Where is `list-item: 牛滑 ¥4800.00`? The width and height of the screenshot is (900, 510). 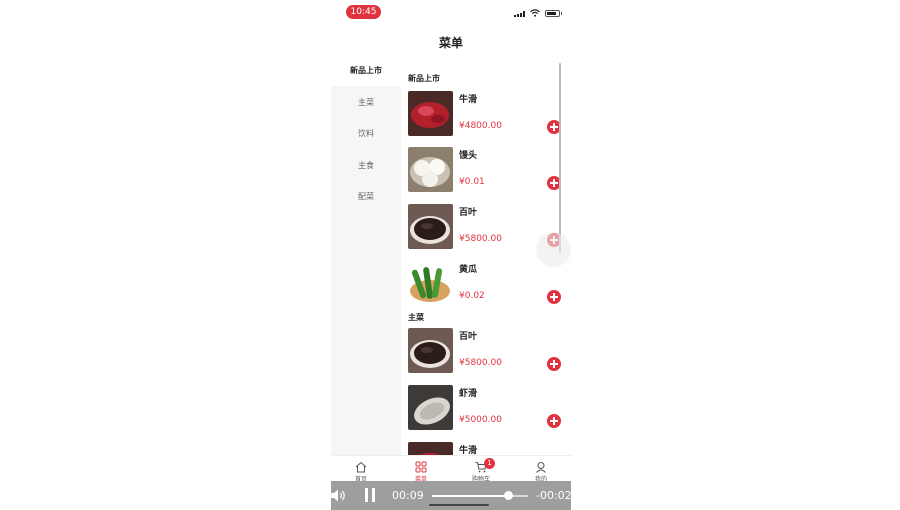 list-item: 牛滑 ¥4800.00 is located at coordinates (487, 114).